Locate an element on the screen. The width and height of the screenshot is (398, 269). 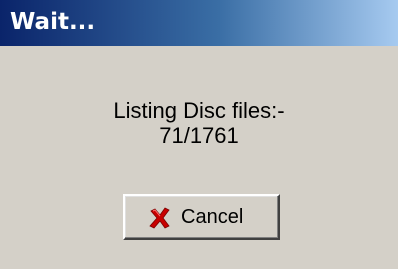
cancel-button: Cancel is located at coordinates (201, 217).